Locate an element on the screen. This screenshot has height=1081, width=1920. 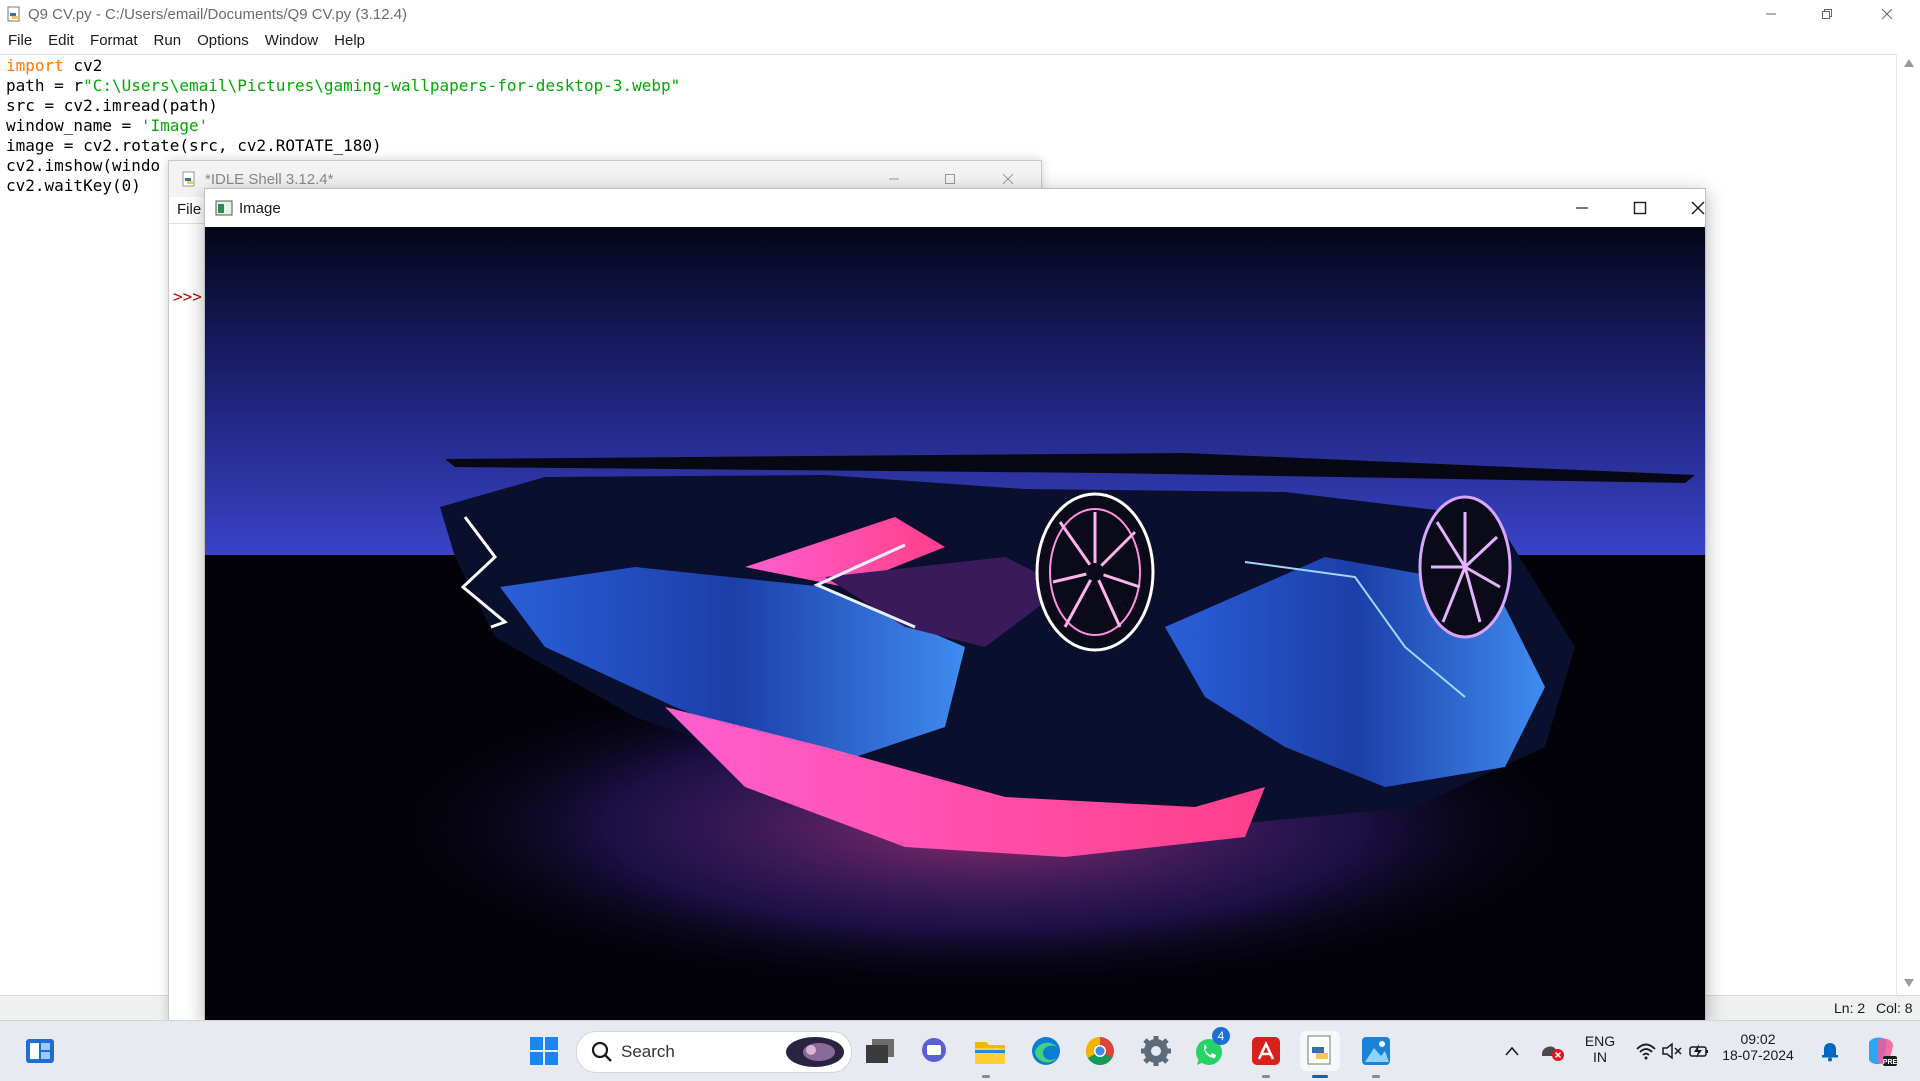
scroll-up-icon is located at coordinates (1909, 63).